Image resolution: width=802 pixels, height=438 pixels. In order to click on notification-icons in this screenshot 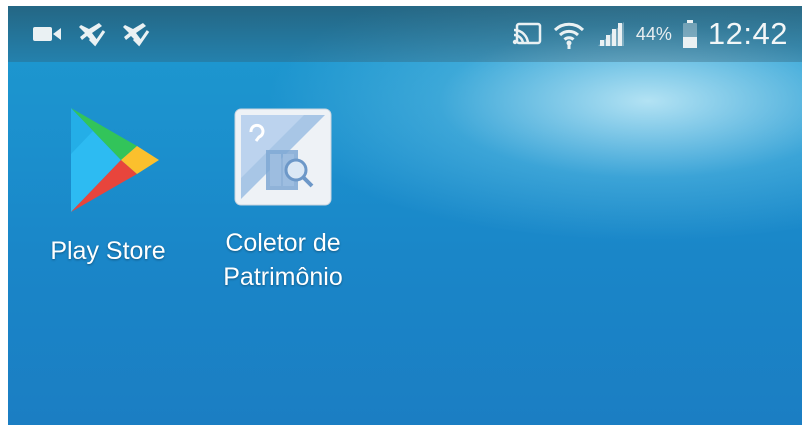, I will do `click(91, 34)`.